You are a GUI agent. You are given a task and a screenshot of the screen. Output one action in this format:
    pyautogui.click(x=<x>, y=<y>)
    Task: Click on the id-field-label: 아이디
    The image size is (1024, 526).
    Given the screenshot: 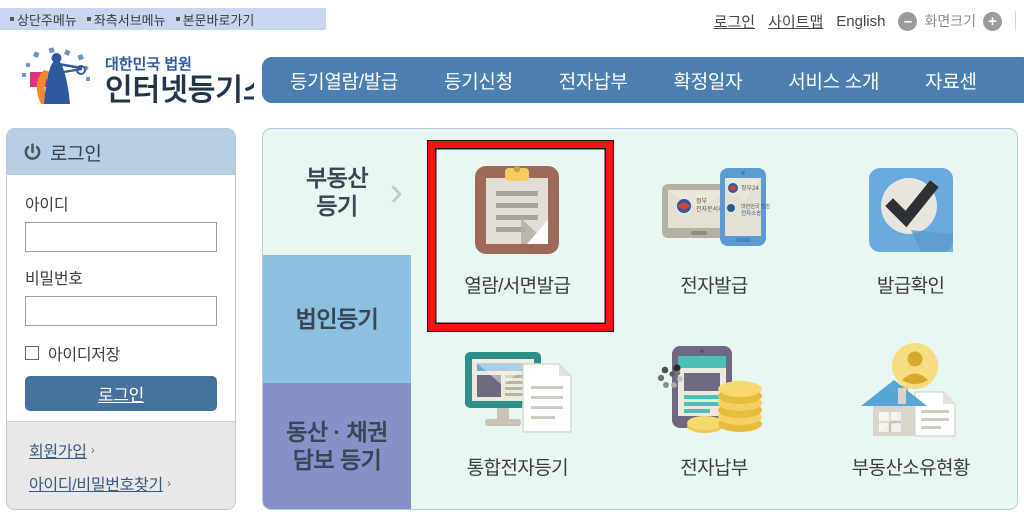 What is the action you would take?
    pyautogui.click(x=47, y=205)
    